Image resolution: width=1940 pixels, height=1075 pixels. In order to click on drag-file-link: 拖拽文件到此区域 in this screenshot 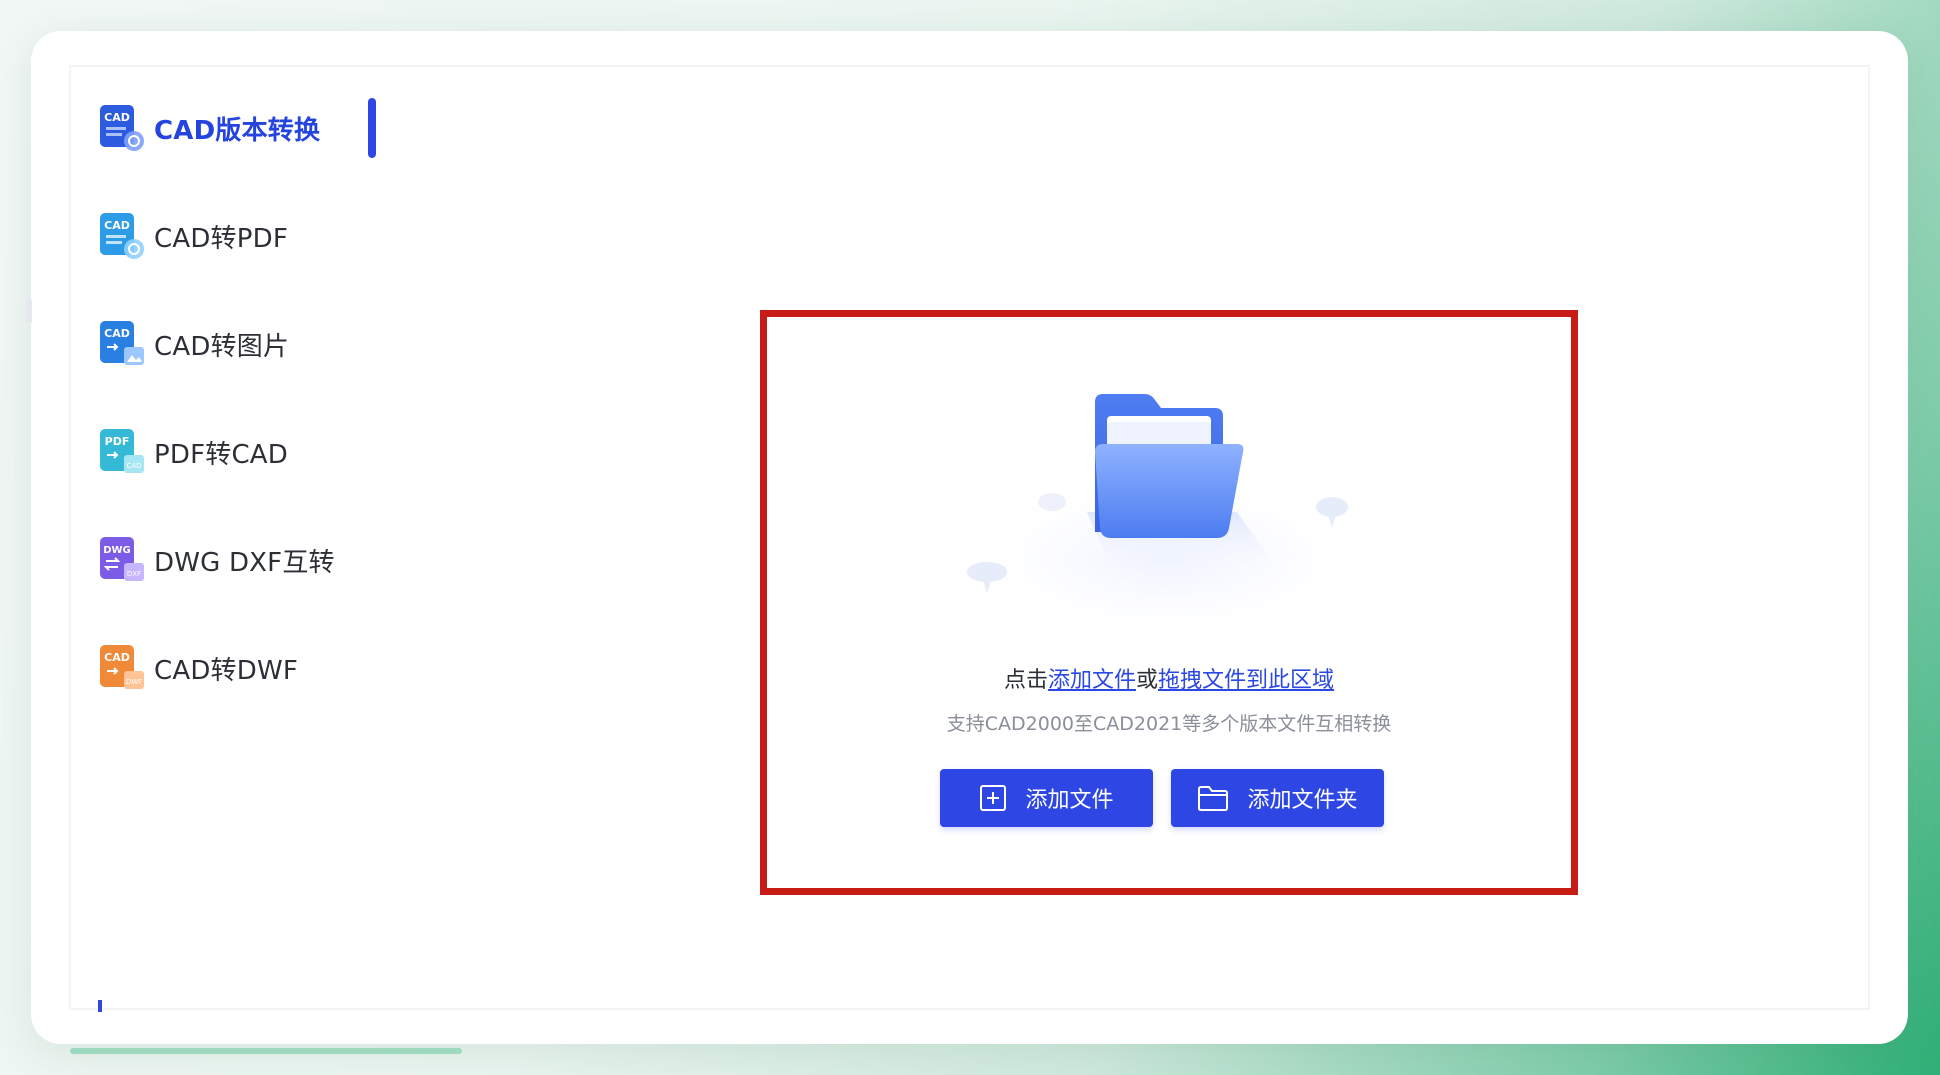, I will do `click(1246, 680)`.